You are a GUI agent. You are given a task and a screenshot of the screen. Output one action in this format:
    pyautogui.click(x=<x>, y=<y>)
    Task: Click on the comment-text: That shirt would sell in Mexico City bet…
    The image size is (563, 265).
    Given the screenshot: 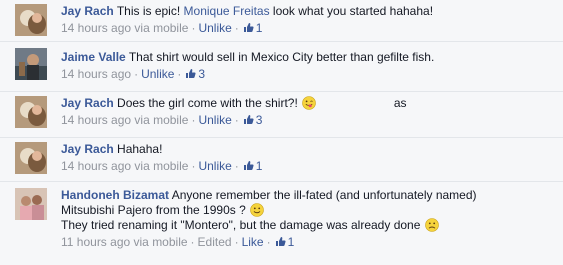 What is the action you would take?
    pyautogui.click(x=281, y=57)
    